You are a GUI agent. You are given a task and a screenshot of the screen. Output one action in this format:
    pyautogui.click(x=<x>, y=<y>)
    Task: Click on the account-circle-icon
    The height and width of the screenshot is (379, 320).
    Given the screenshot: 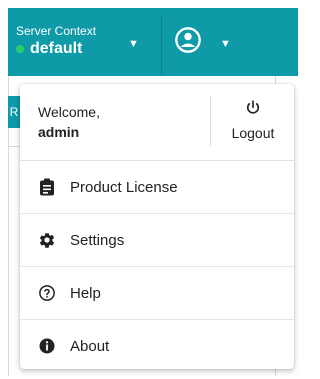 What is the action you would take?
    pyautogui.click(x=188, y=40)
    